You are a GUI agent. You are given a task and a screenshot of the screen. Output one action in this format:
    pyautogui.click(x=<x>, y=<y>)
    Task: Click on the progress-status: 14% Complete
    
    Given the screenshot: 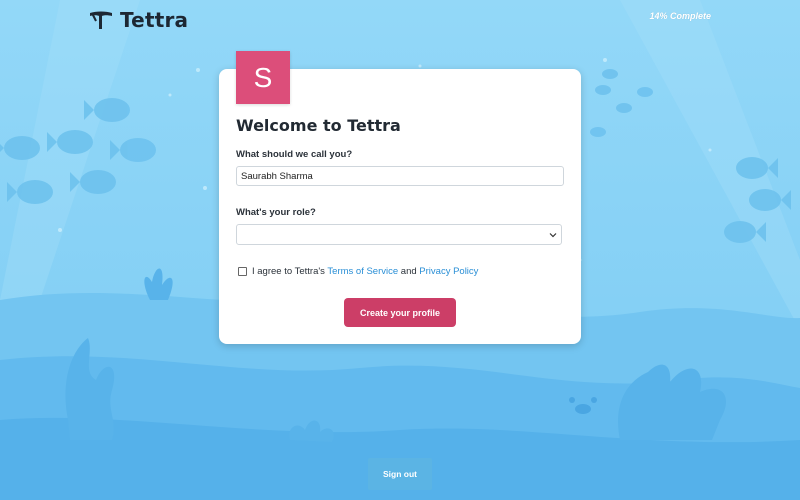 What is the action you would take?
    pyautogui.click(x=680, y=16)
    